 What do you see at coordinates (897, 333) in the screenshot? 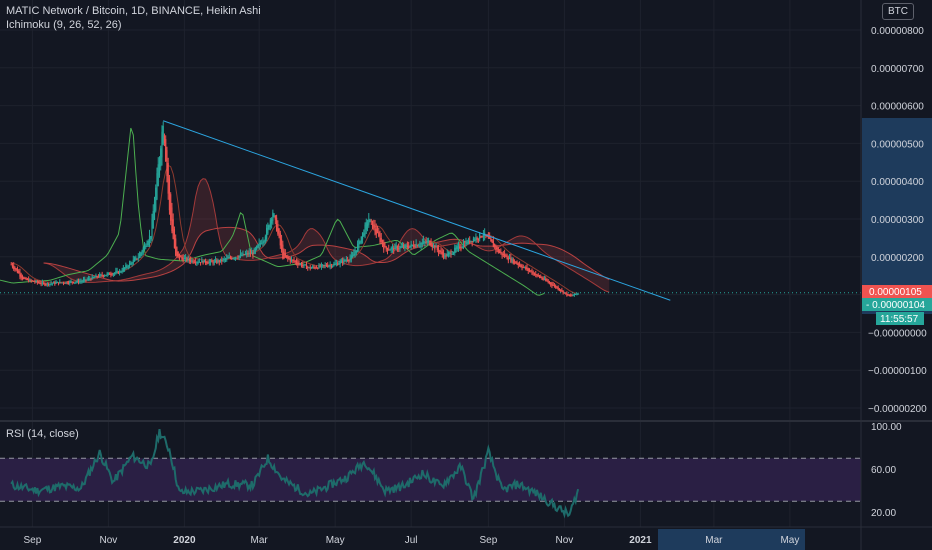
I see `price-tick-label: −0.00000000` at bounding box center [897, 333].